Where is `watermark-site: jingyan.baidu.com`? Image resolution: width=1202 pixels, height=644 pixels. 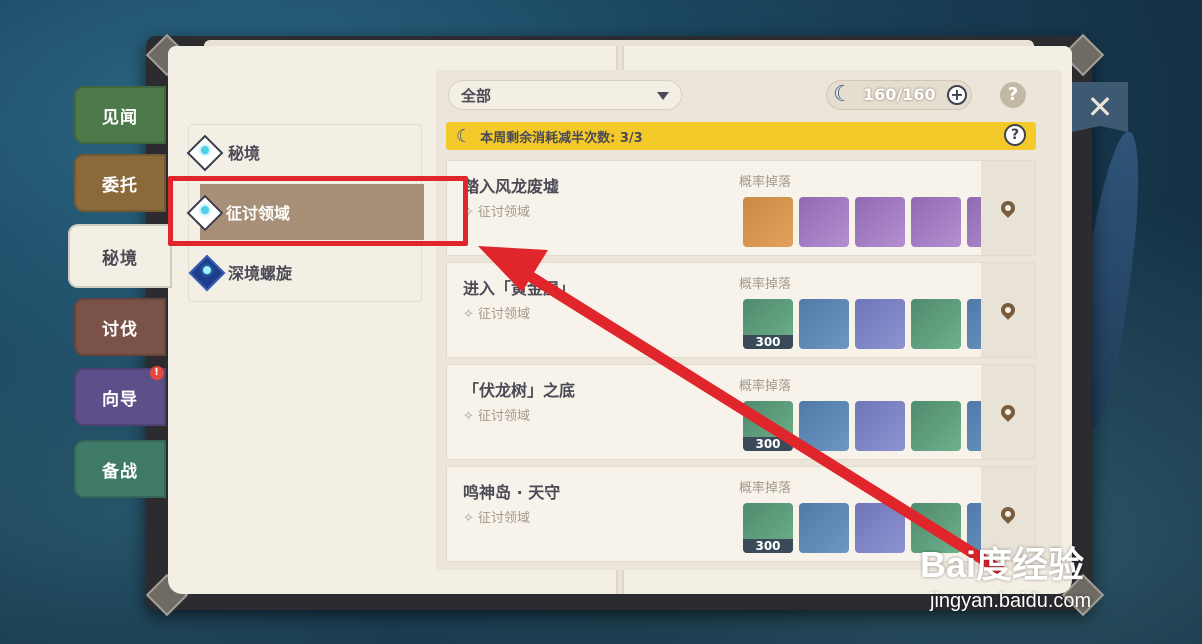 watermark-site: jingyan.baidu.com is located at coordinates (1011, 601).